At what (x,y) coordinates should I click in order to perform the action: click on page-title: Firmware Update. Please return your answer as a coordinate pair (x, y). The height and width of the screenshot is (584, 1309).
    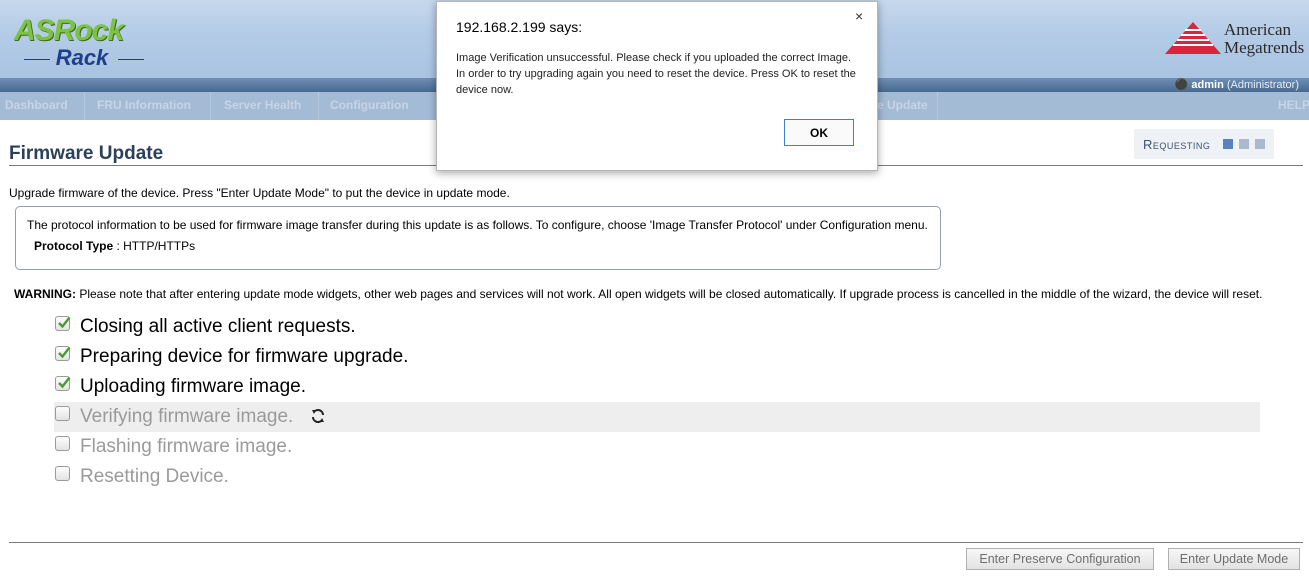
    Looking at the image, I should click on (86, 153).